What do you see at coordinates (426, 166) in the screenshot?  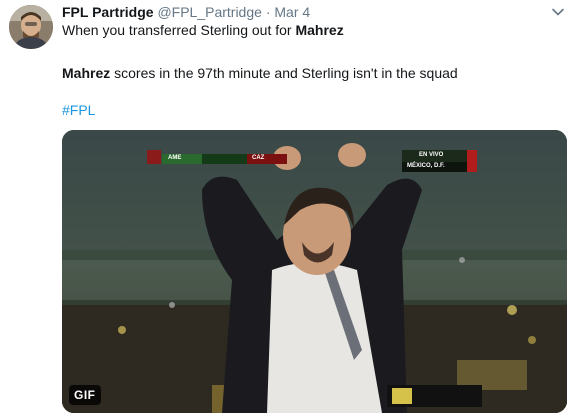 I see `broadcast-location-label: MÉXICO, D.F.` at bounding box center [426, 166].